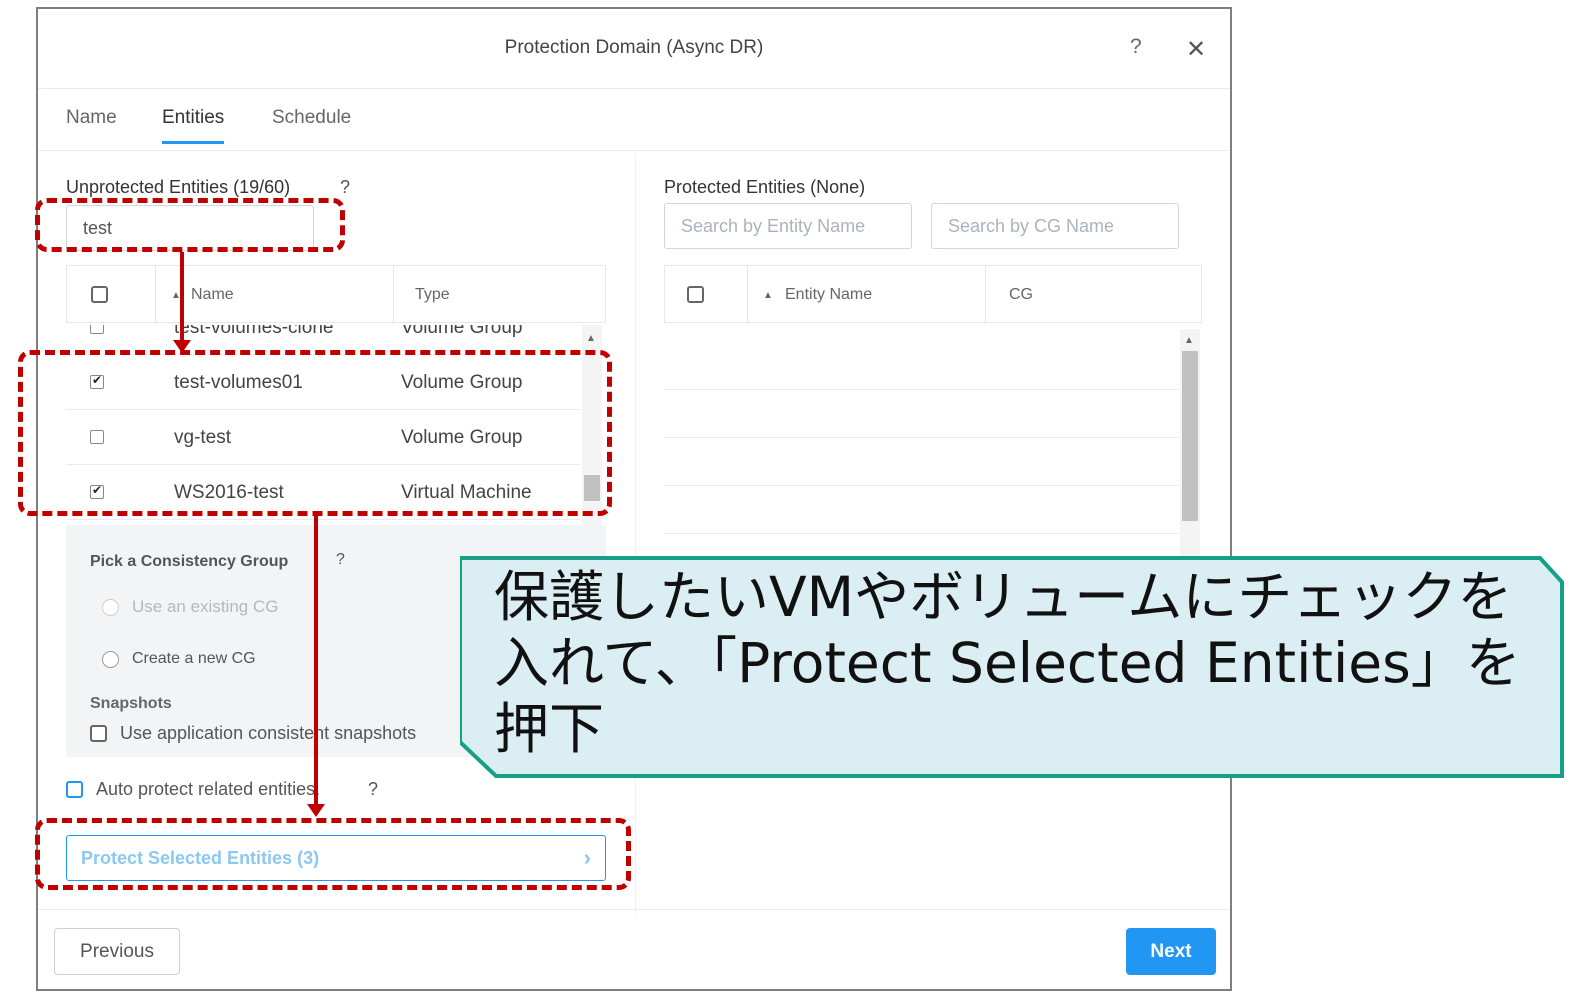  I want to click on tab-name: Name, so click(91, 124).